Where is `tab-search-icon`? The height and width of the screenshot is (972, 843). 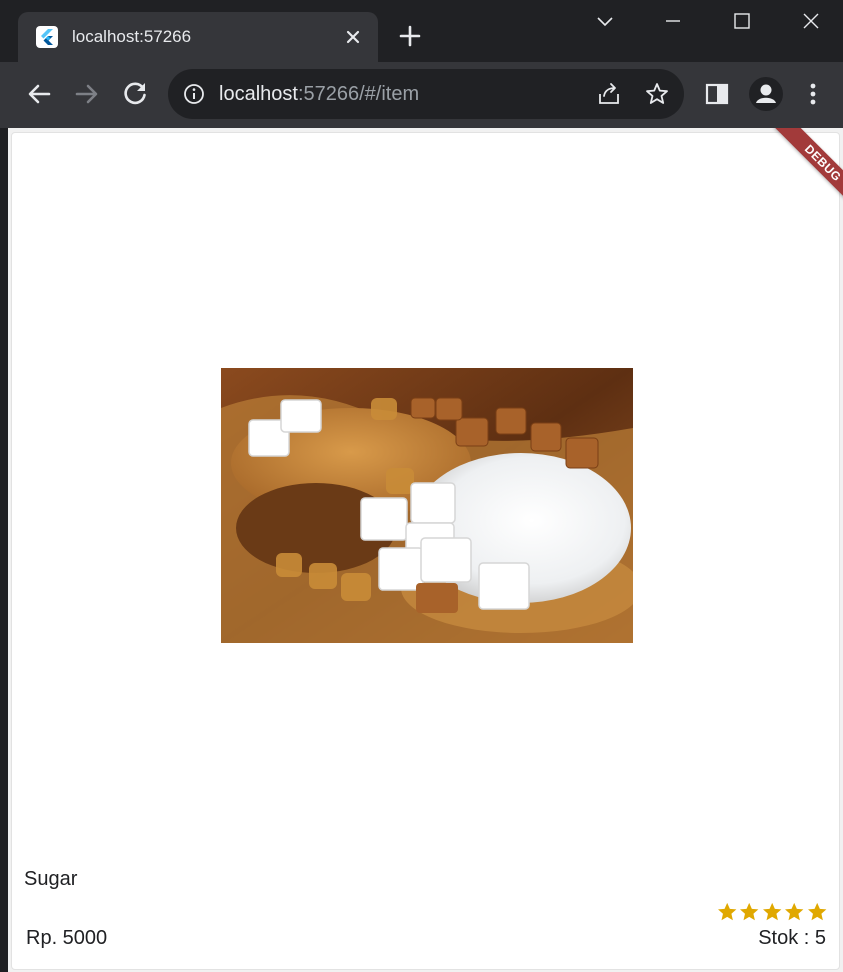
tab-search-icon is located at coordinates (605, 22).